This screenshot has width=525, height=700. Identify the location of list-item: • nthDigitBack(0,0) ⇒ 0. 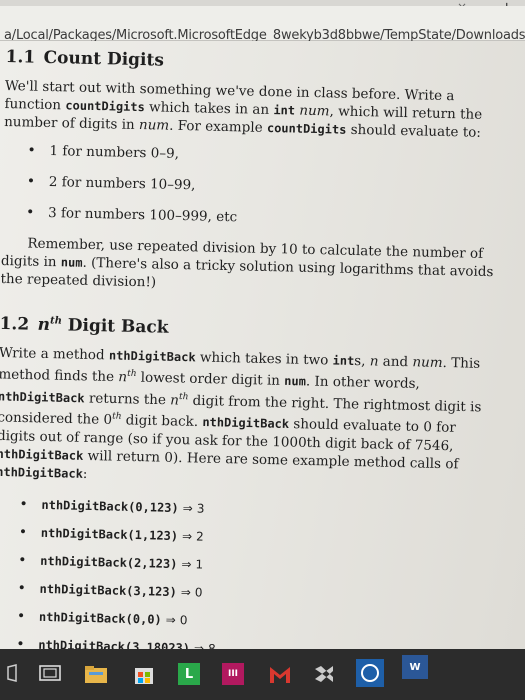
(102, 617).